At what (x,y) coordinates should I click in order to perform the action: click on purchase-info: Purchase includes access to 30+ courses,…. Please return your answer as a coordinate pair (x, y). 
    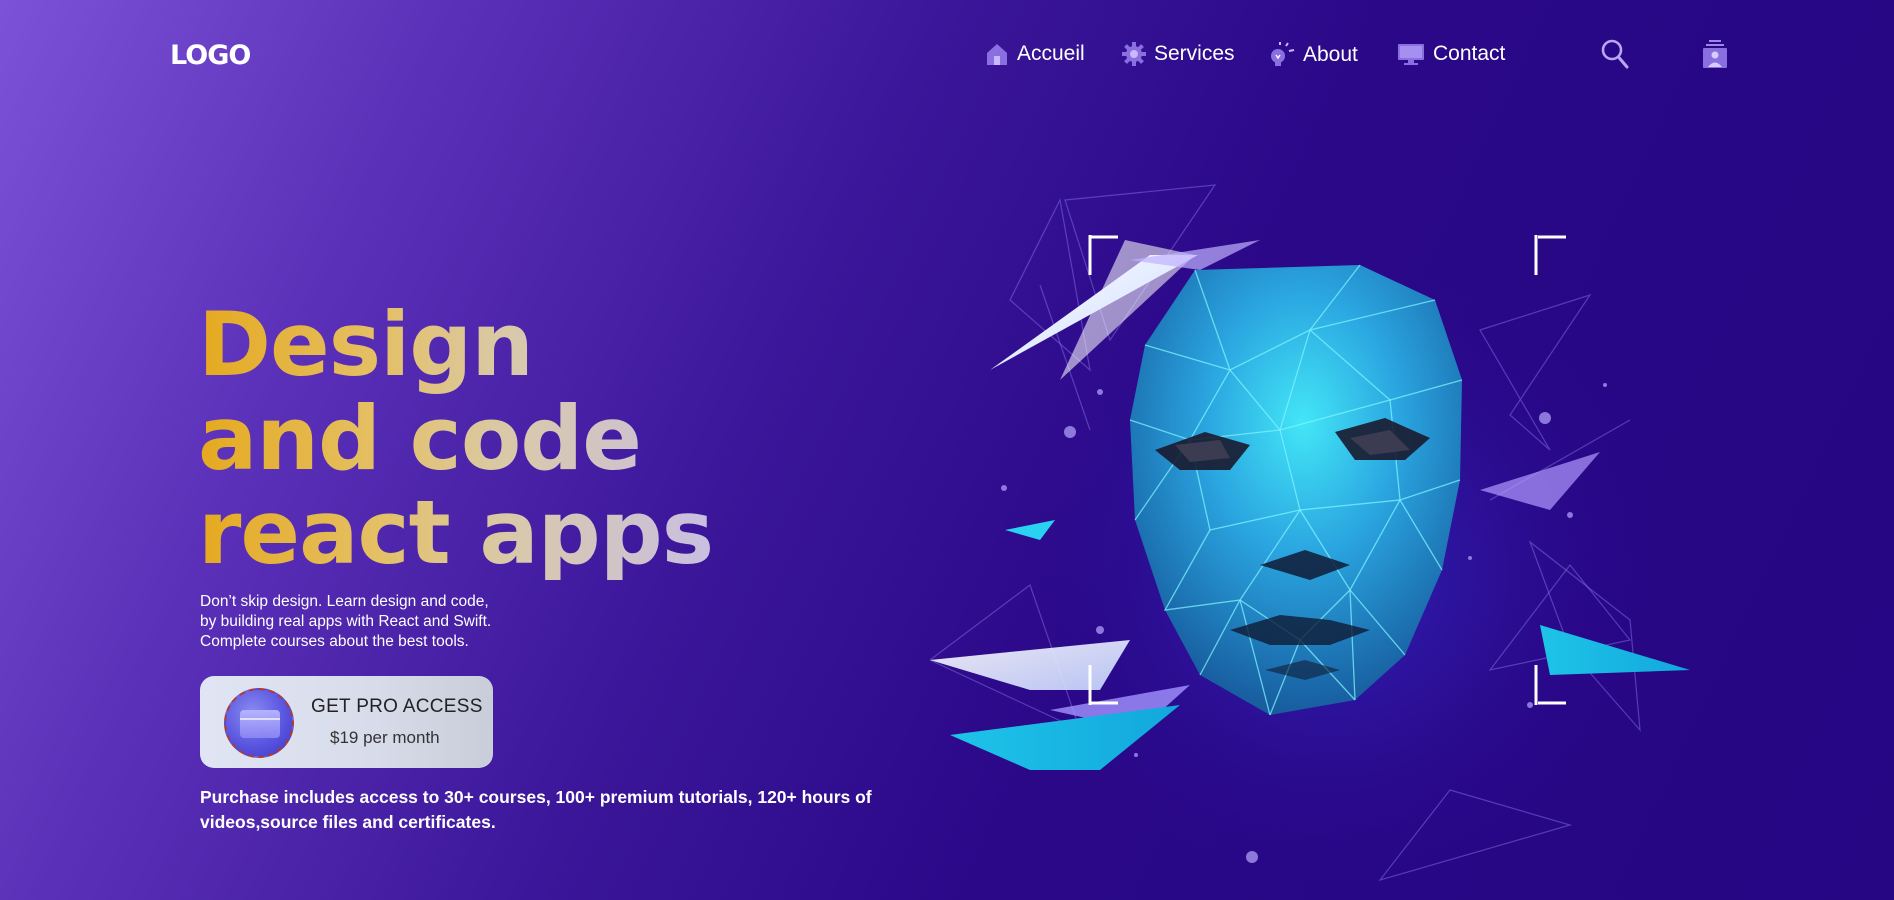
    Looking at the image, I should click on (540, 810).